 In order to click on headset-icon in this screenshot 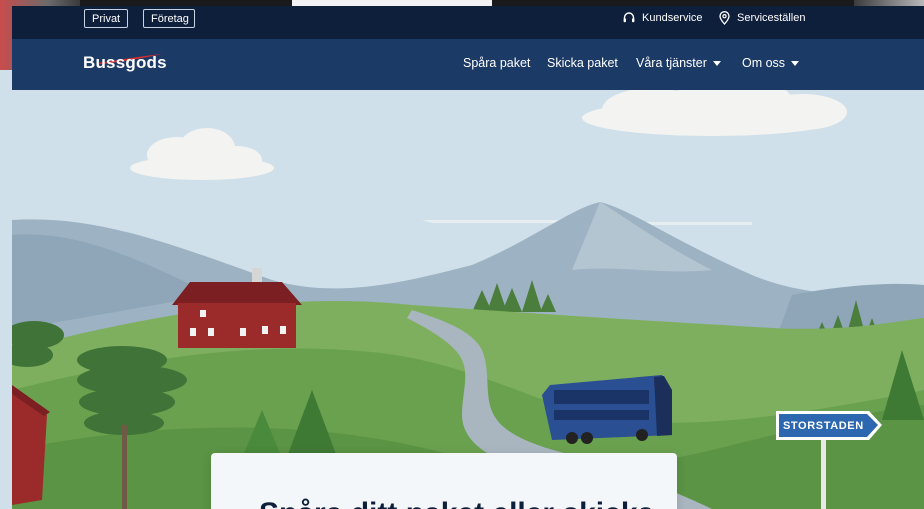, I will do `click(629, 17)`.